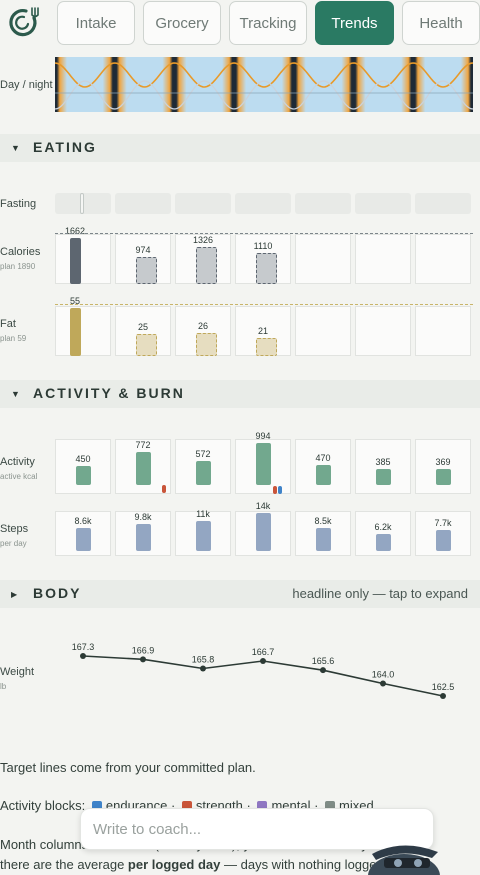  What do you see at coordinates (8, 324) in the screenshot?
I see `fat-label: Fat` at bounding box center [8, 324].